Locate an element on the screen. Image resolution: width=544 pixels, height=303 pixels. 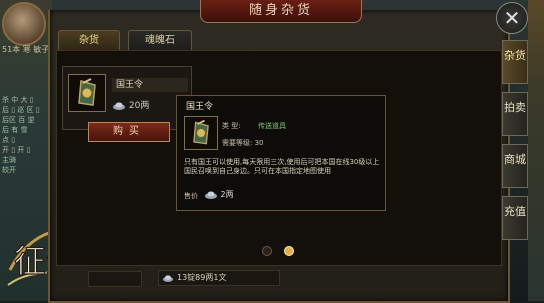
tab-soul-stone: 魂魄石 is located at coordinates (160, 40).